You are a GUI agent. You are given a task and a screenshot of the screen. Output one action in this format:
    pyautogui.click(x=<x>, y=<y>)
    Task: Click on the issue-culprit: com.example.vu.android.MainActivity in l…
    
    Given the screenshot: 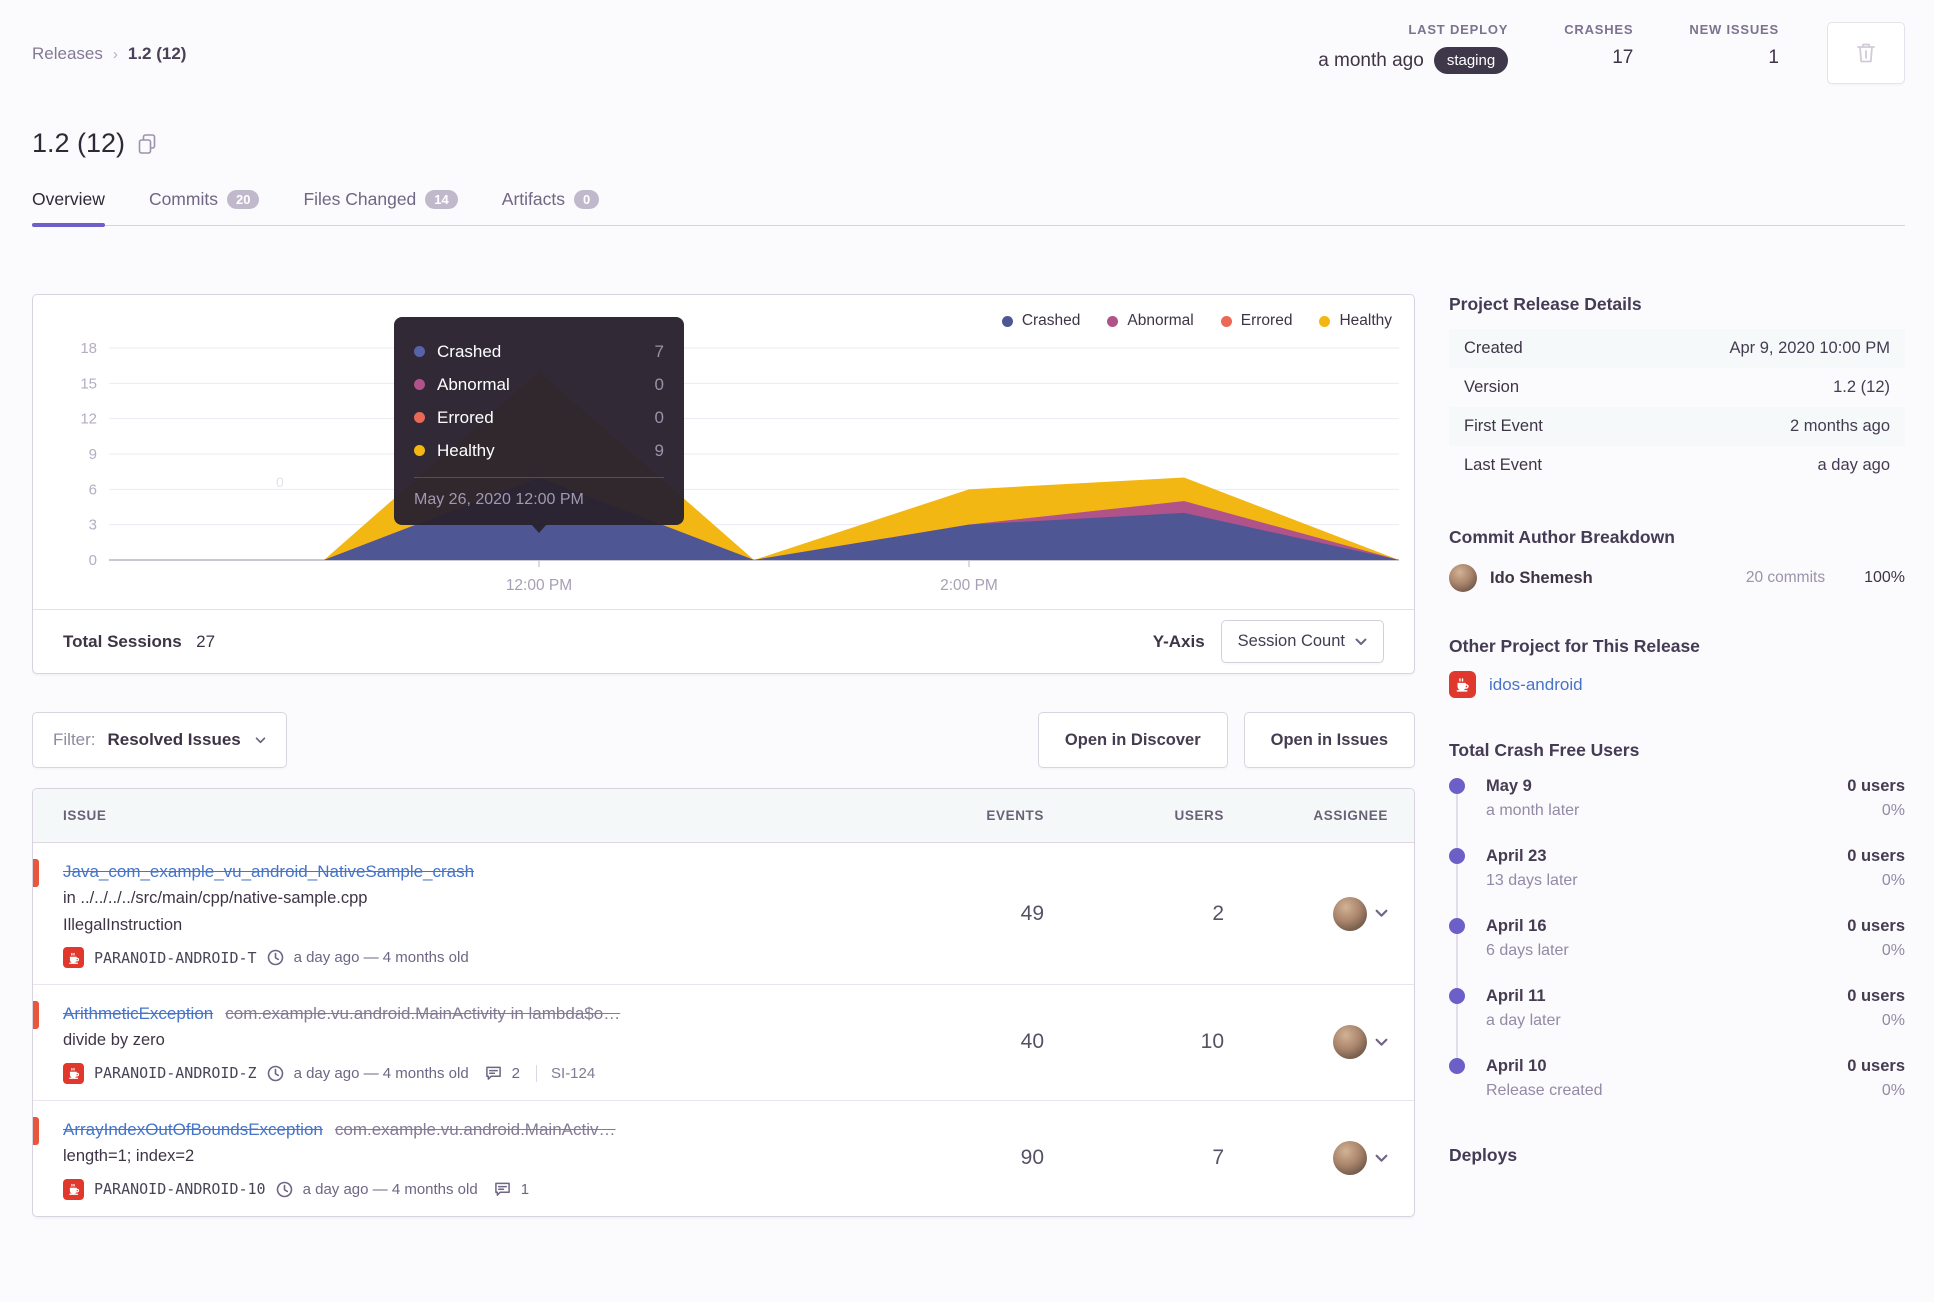 What is the action you would take?
    pyautogui.click(x=423, y=1014)
    